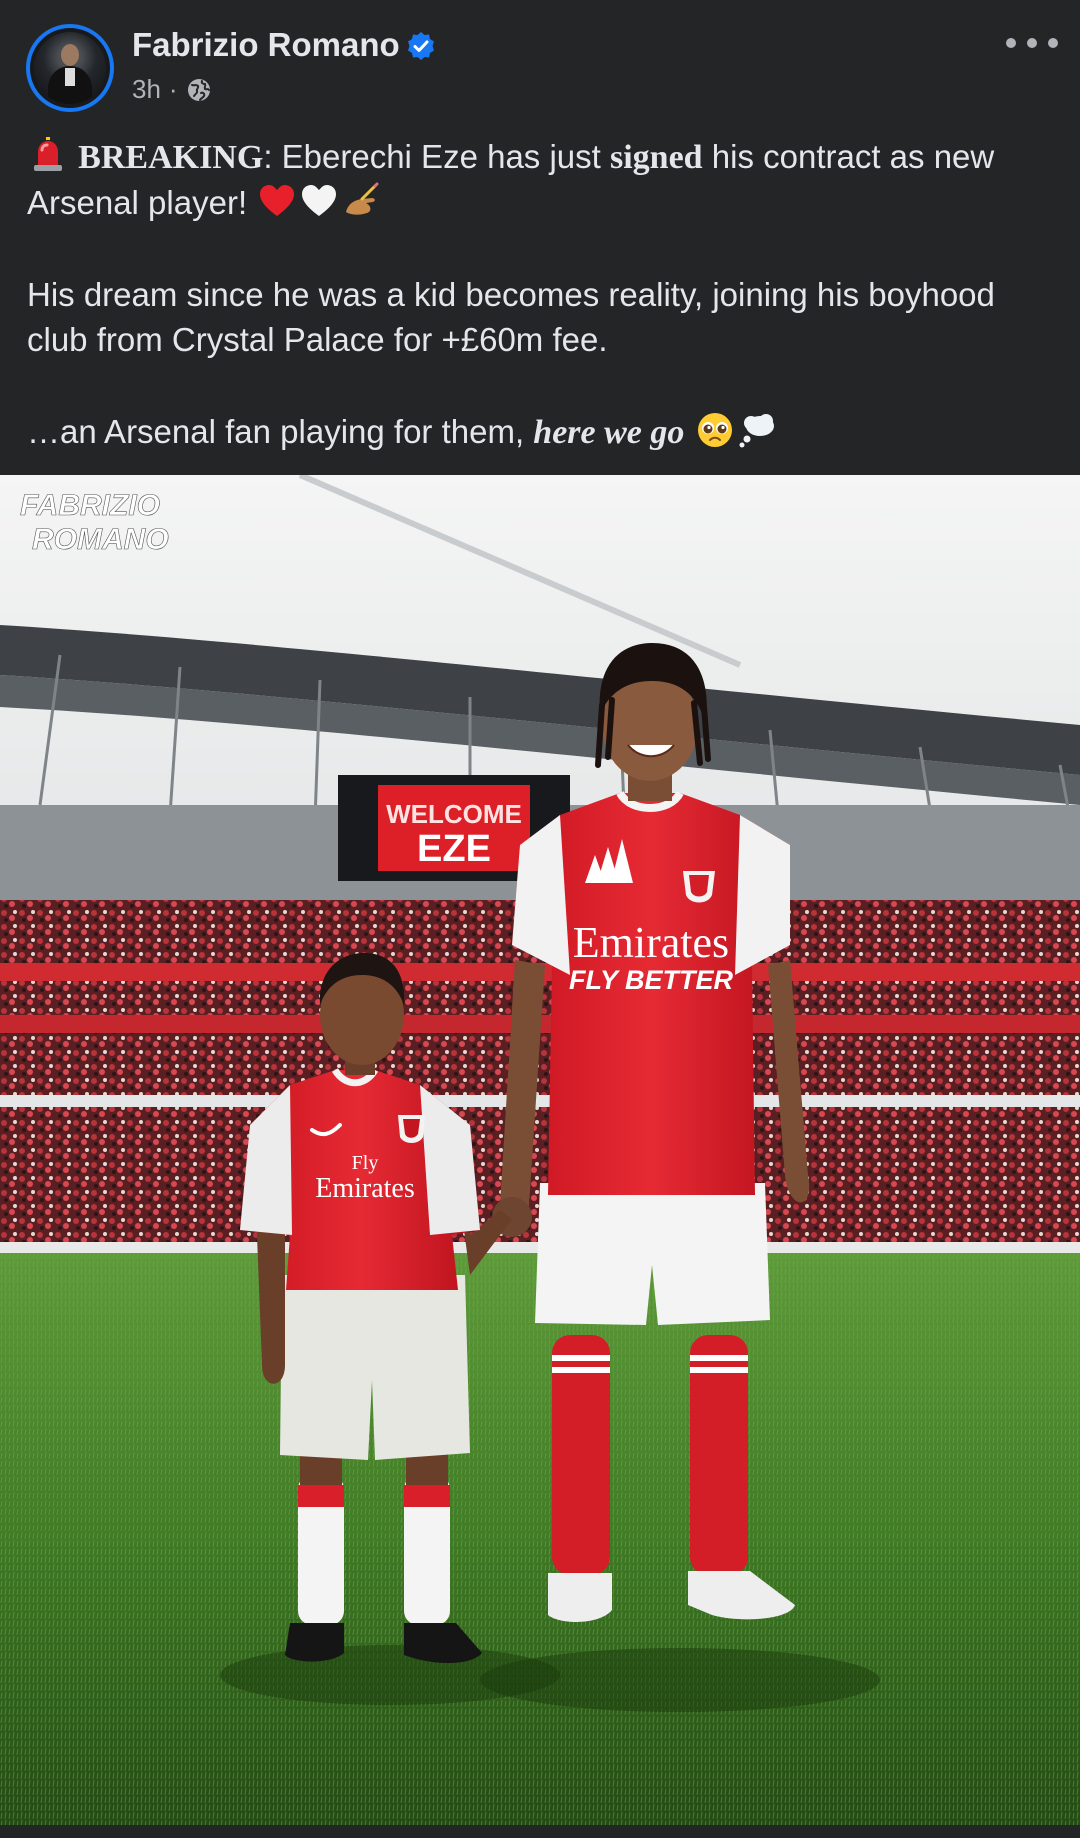  I want to click on globe-icon, so click(199, 90).